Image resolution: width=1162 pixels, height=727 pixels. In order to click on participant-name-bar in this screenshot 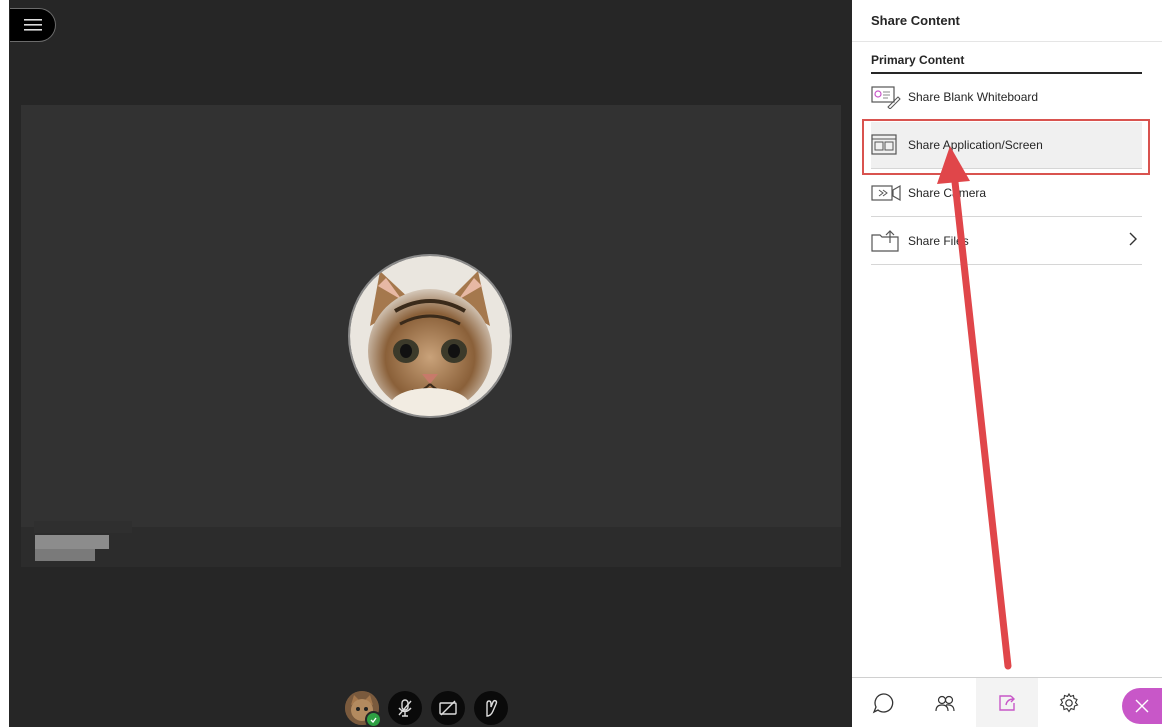, I will do `click(431, 544)`.